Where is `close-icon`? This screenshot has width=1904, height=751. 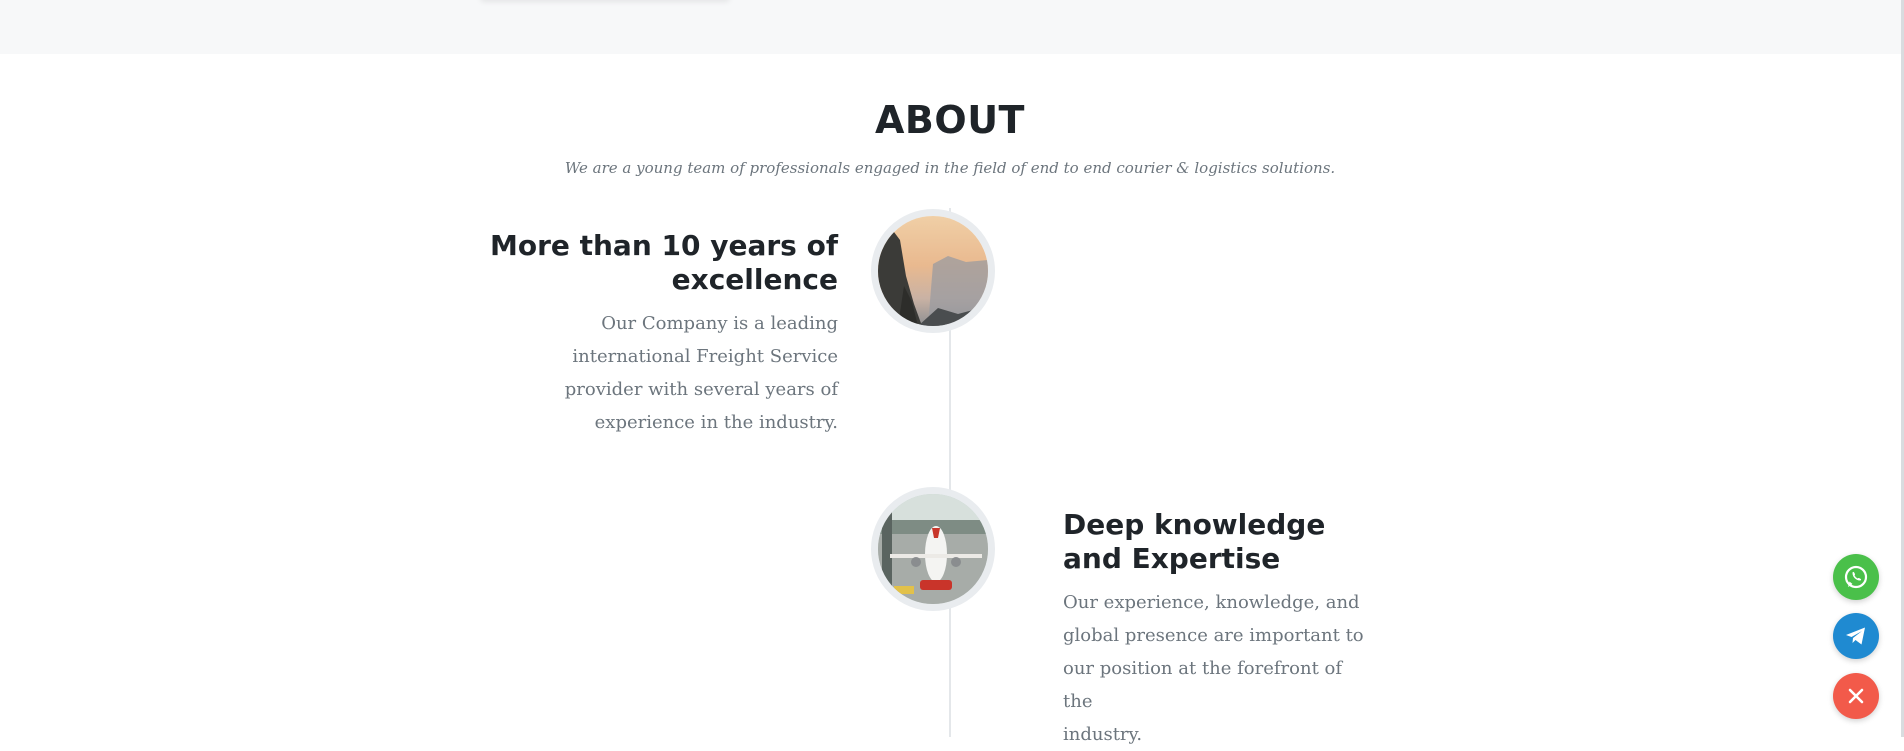 close-icon is located at coordinates (1856, 696).